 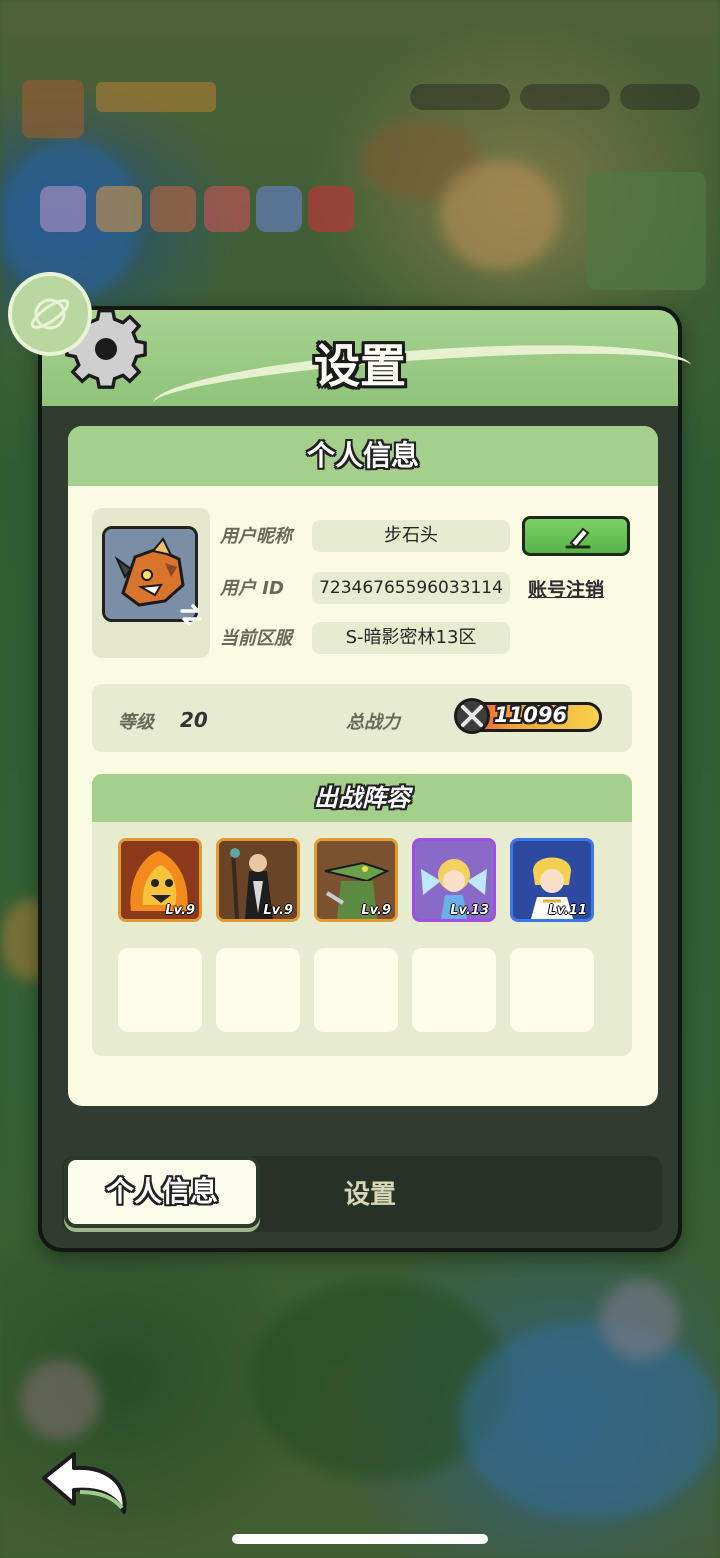 I want to click on bottom-tab-bar: 个人信息 设置, so click(x=362, y=1194).